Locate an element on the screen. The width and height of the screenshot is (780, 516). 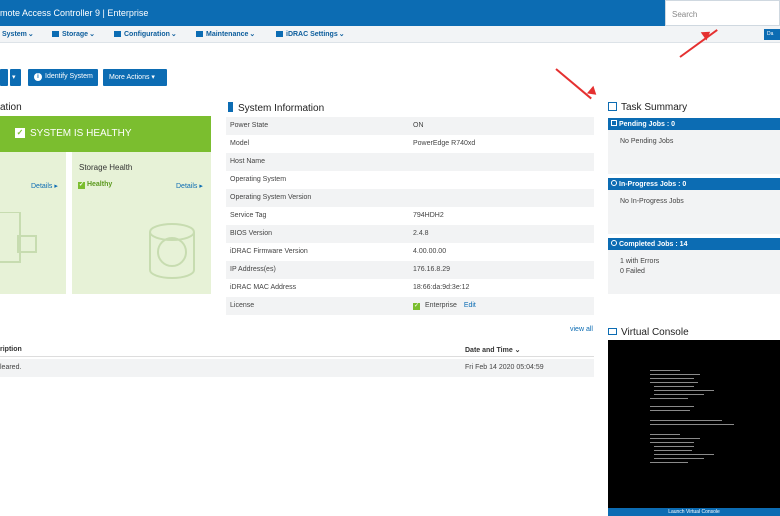
system-health-panel: Details ▸ is located at coordinates (33, 223).